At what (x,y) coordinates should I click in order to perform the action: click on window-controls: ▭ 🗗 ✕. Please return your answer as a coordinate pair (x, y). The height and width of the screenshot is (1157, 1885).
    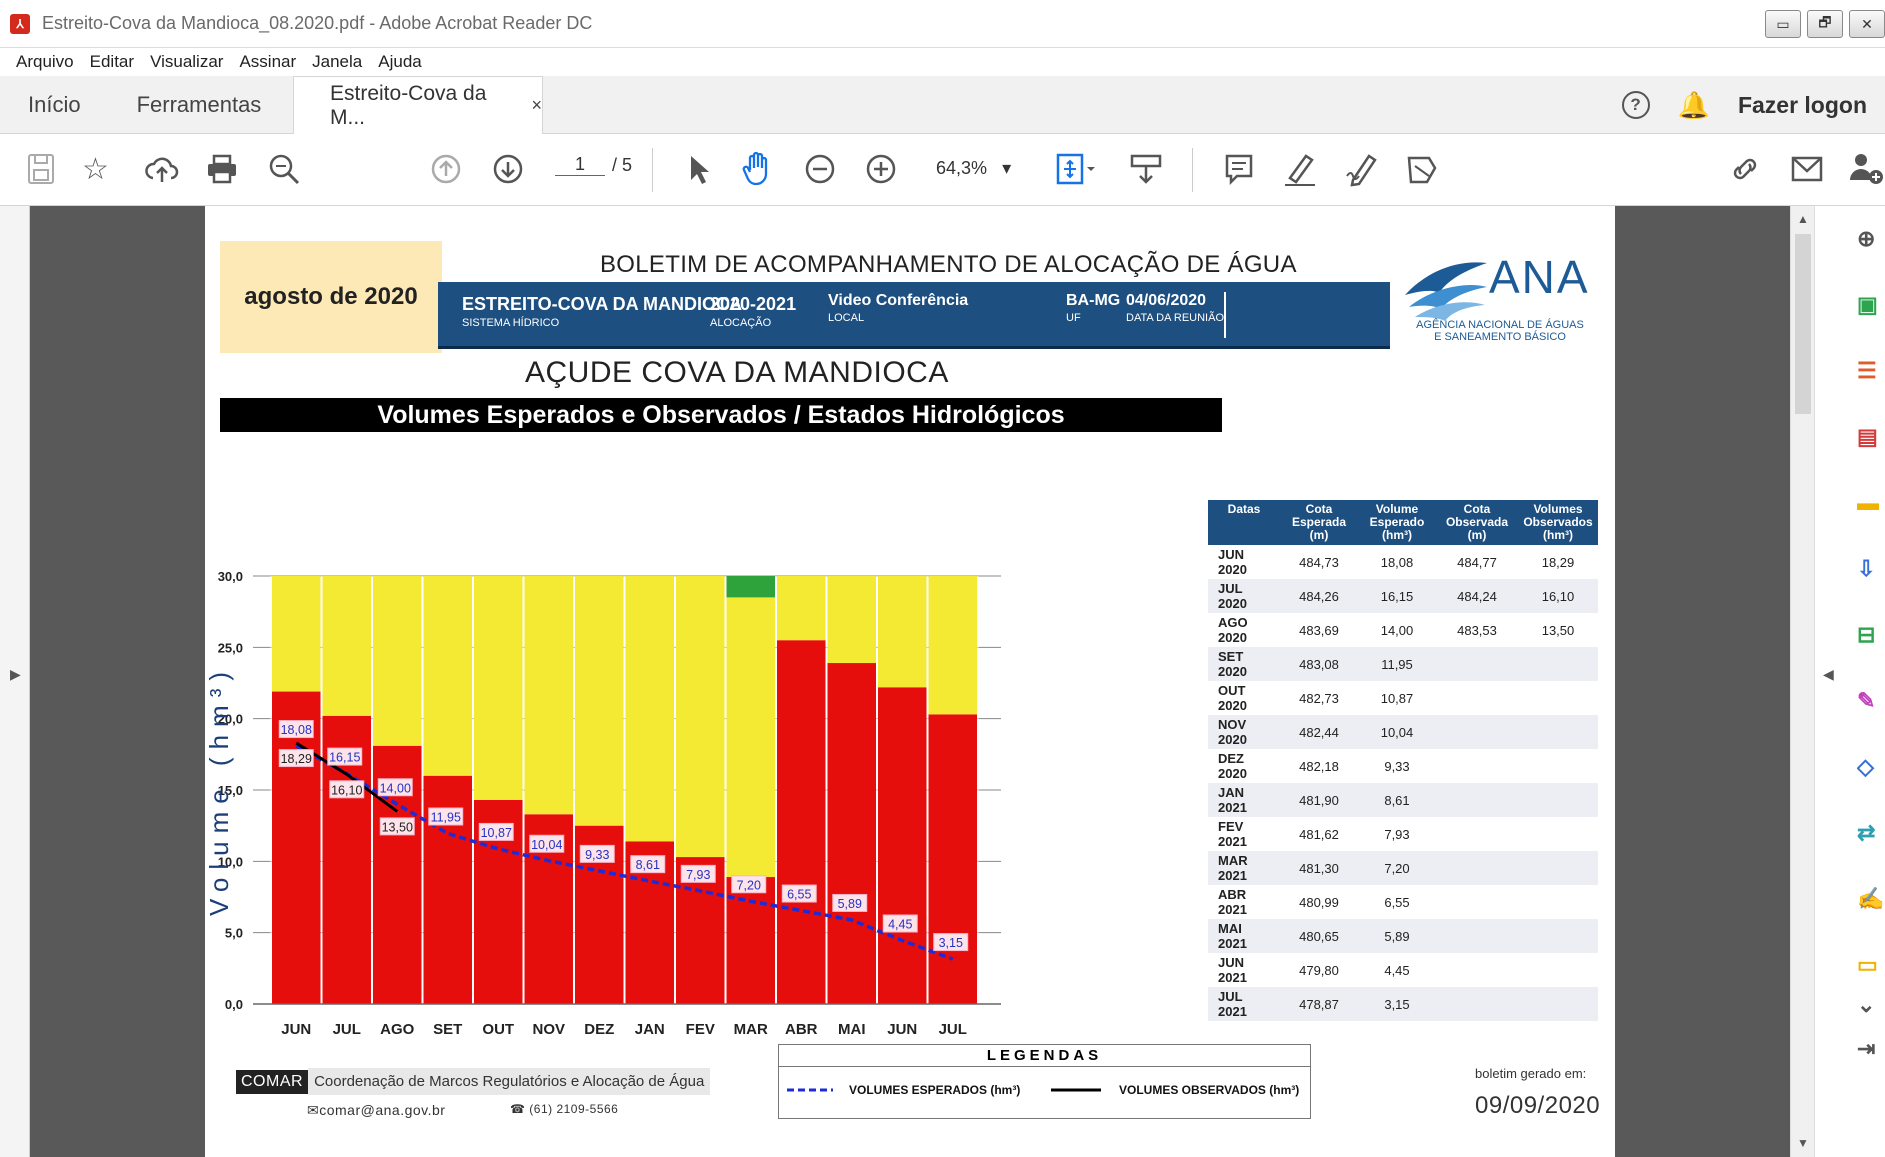
    Looking at the image, I should click on (1825, 24).